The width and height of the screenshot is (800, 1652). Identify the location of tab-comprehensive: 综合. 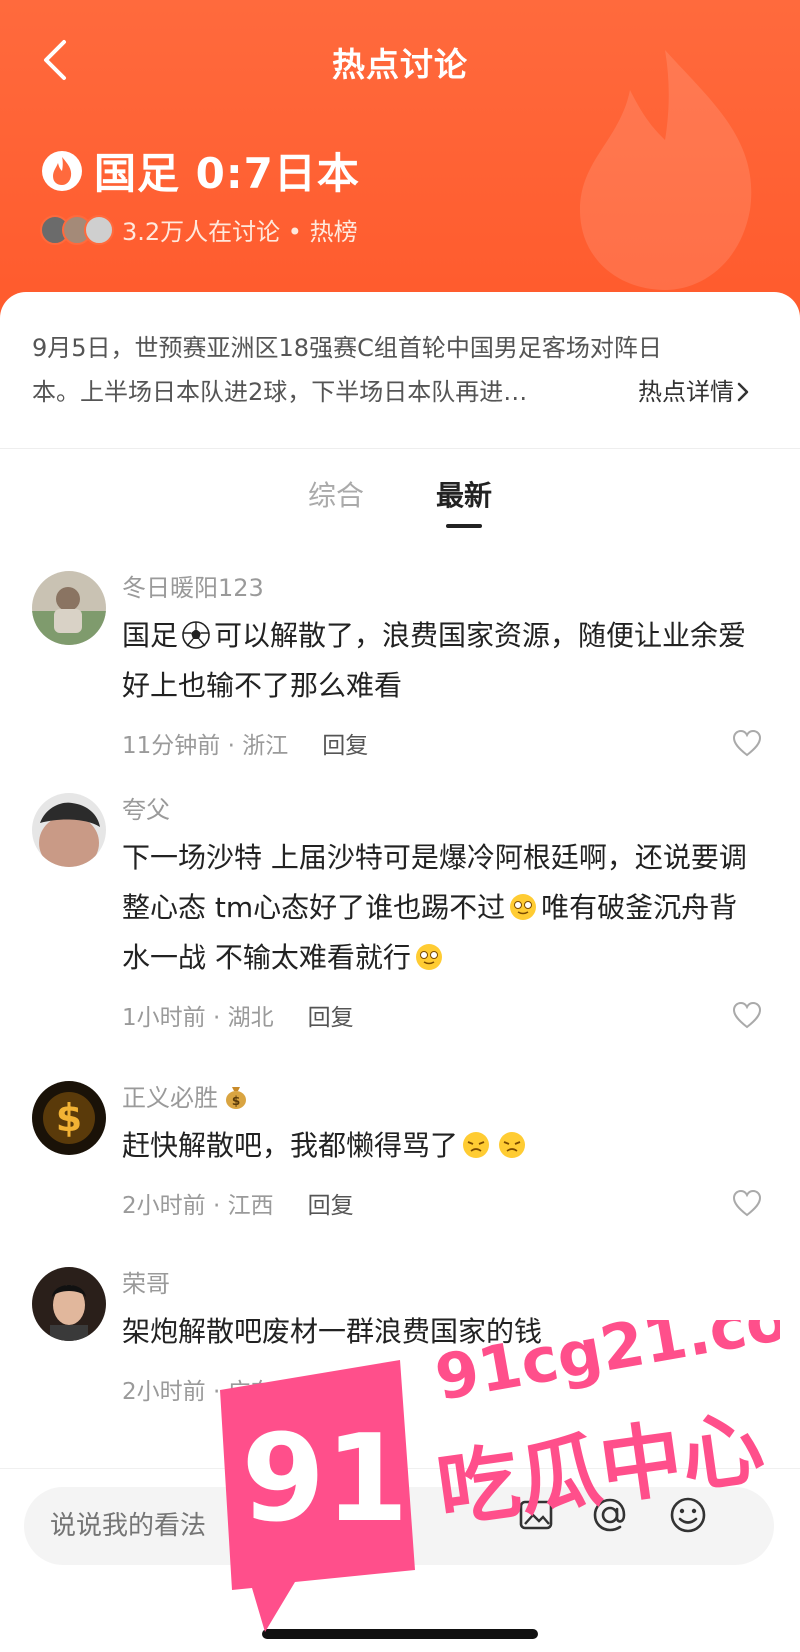
(336, 501).